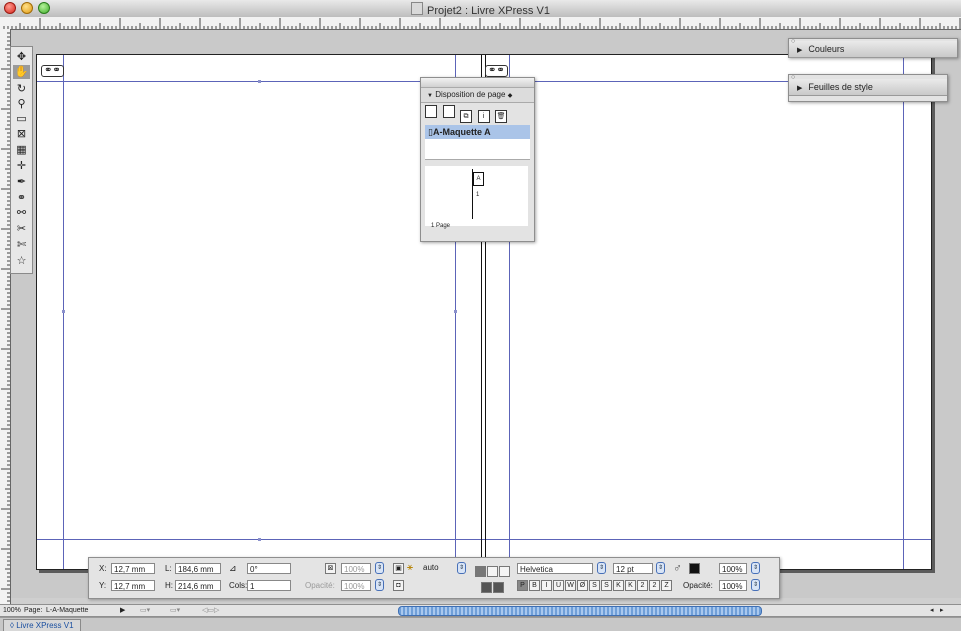  What do you see at coordinates (398, 585) in the screenshot?
I see `text-frame-icon: ◘` at bounding box center [398, 585].